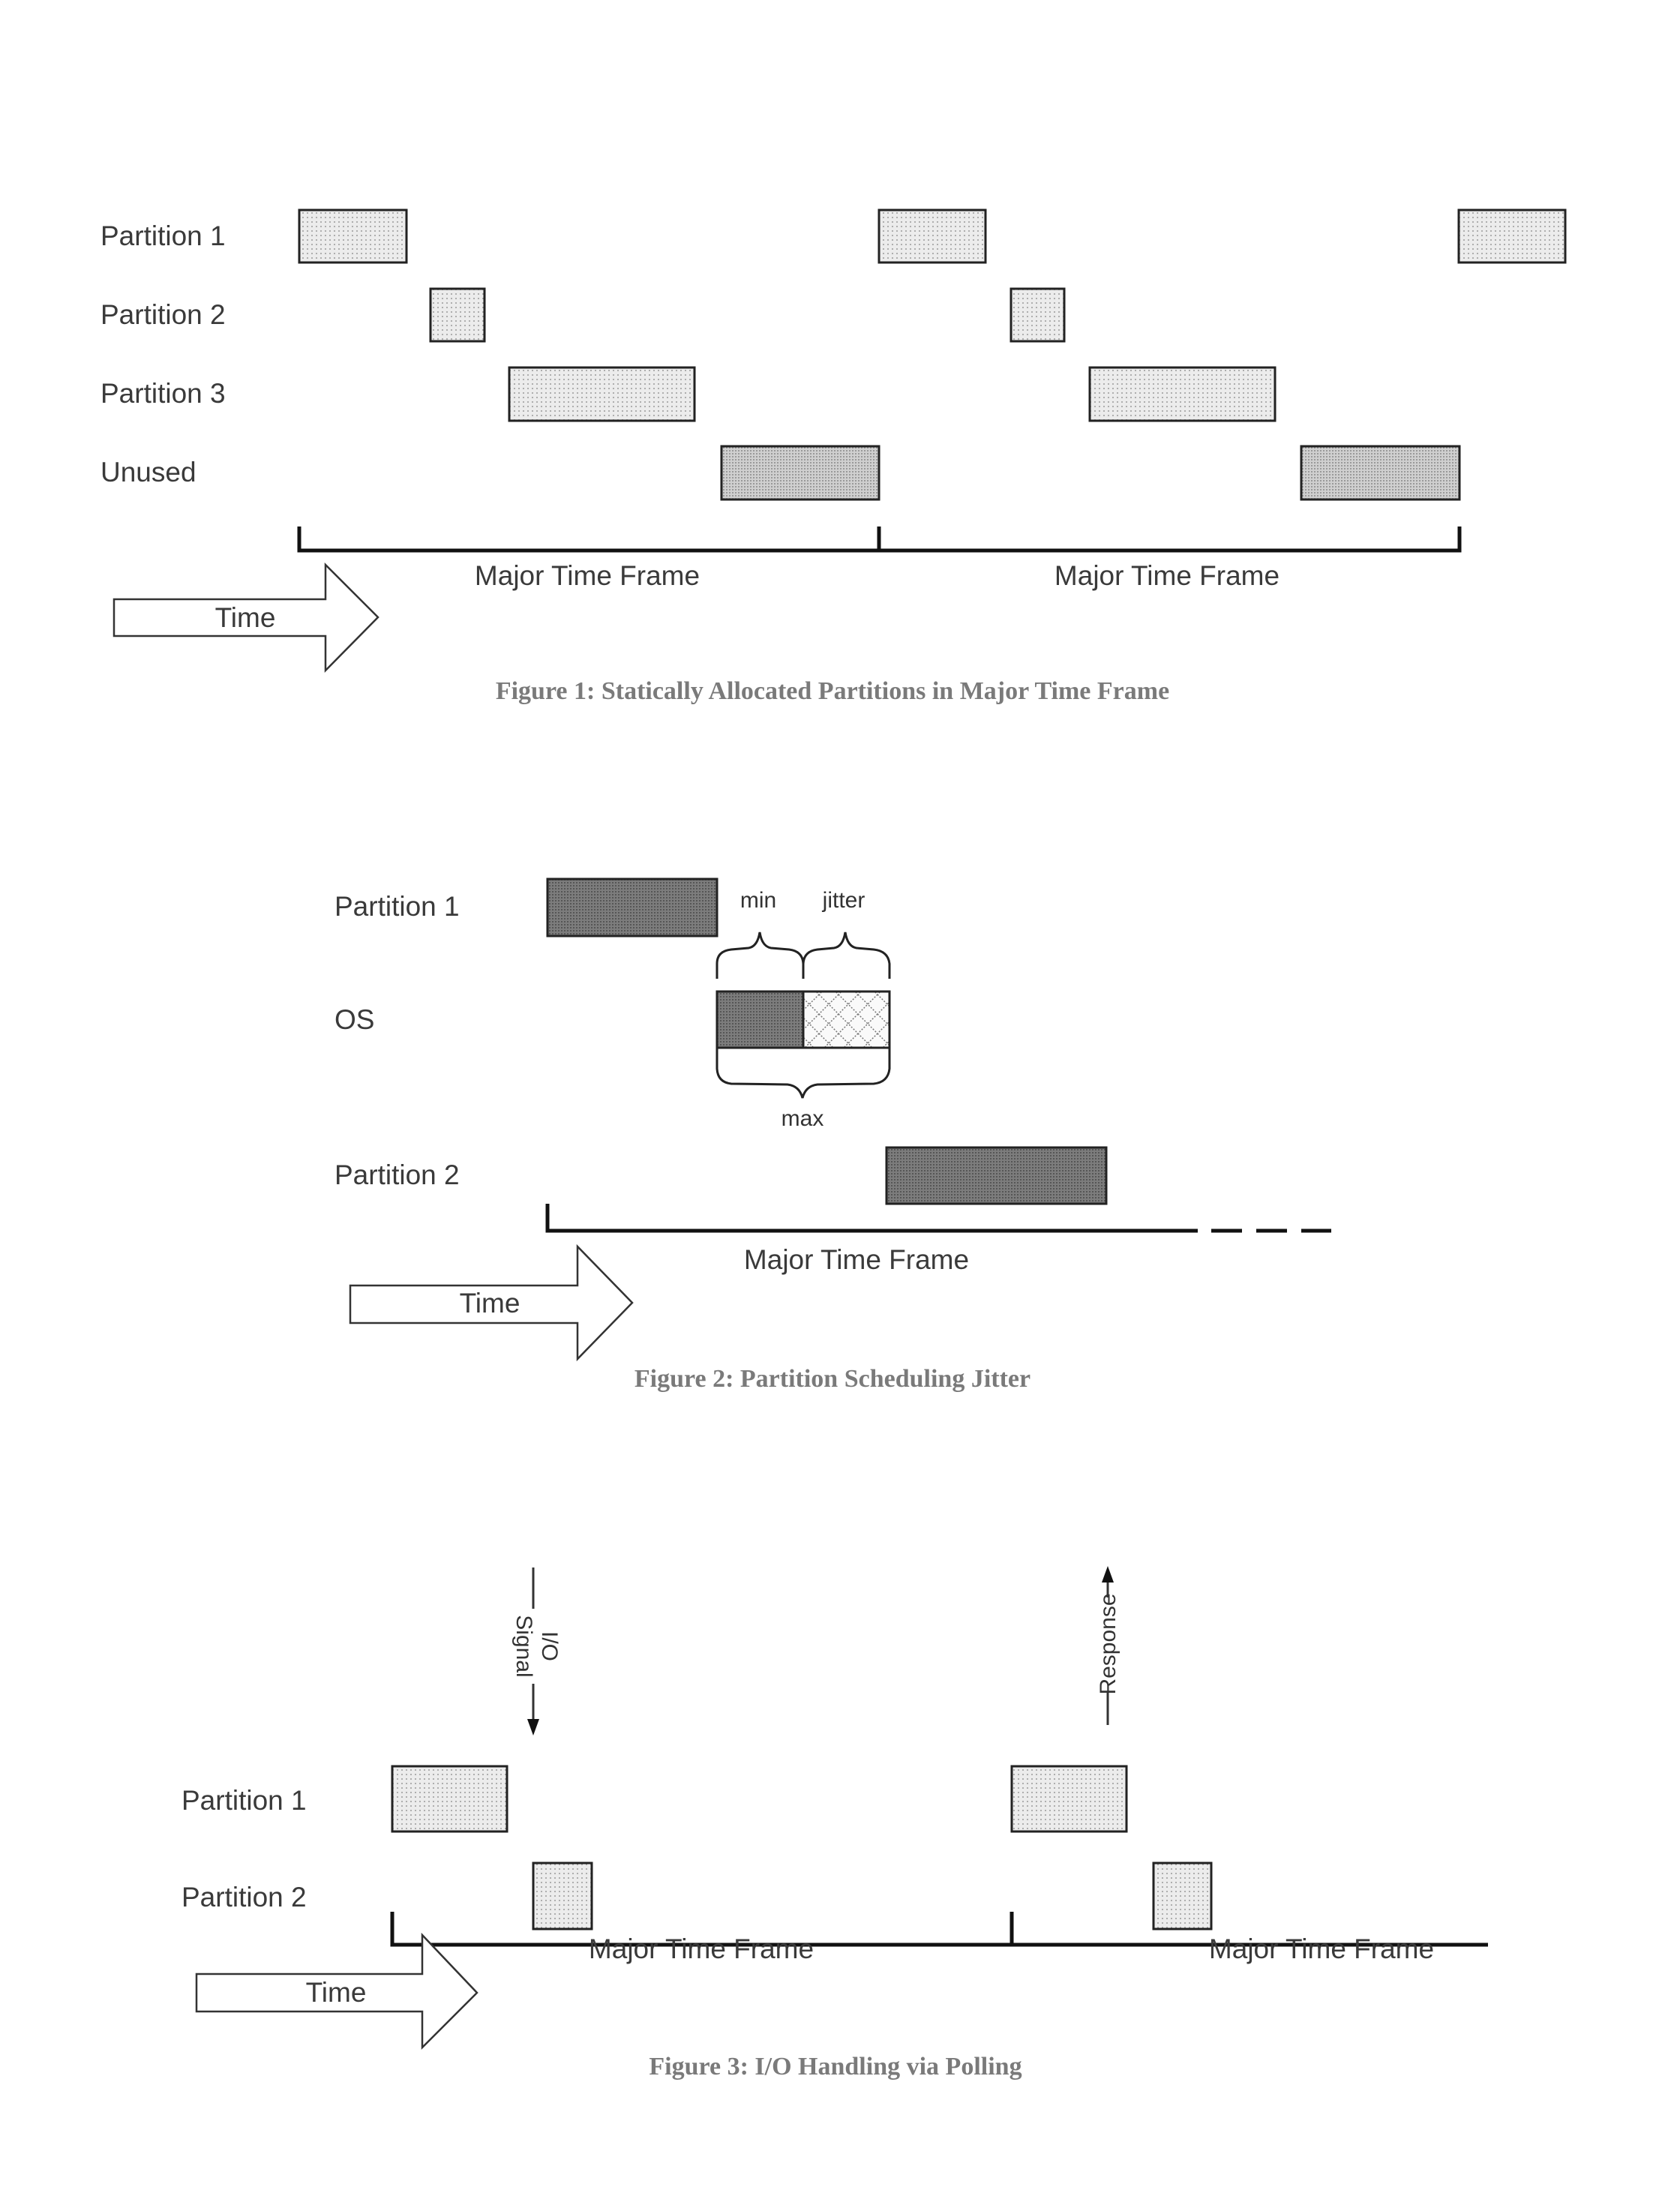 This screenshot has height=2208, width=1680. What do you see at coordinates (803, 1118) in the screenshot?
I see `max-label: max` at bounding box center [803, 1118].